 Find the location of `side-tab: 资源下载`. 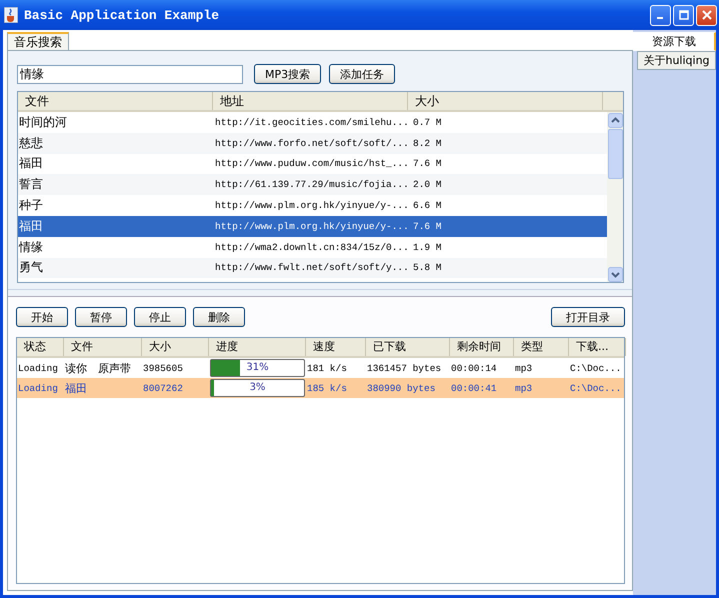

side-tab: 资源下载 is located at coordinates (674, 41).